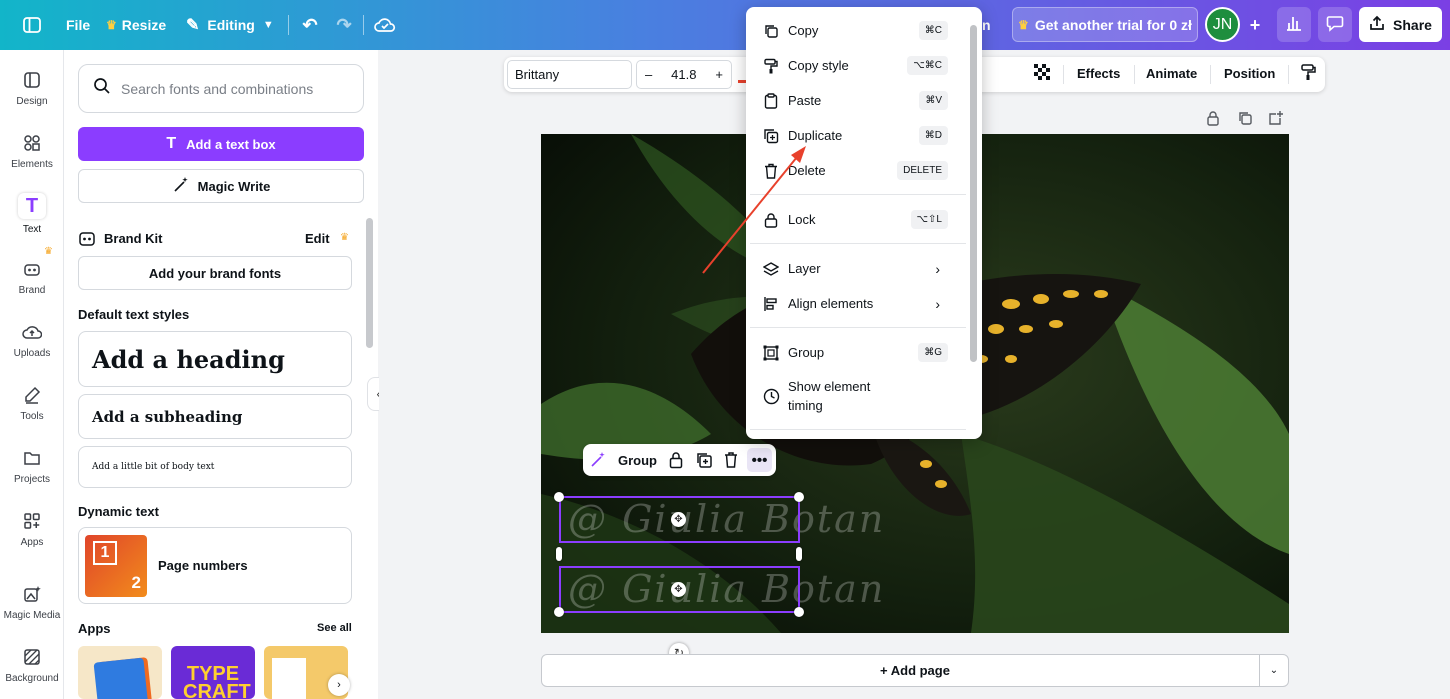 This screenshot has height=699, width=1450. I want to click on font-size-value: 41.8, so click(683, 74).